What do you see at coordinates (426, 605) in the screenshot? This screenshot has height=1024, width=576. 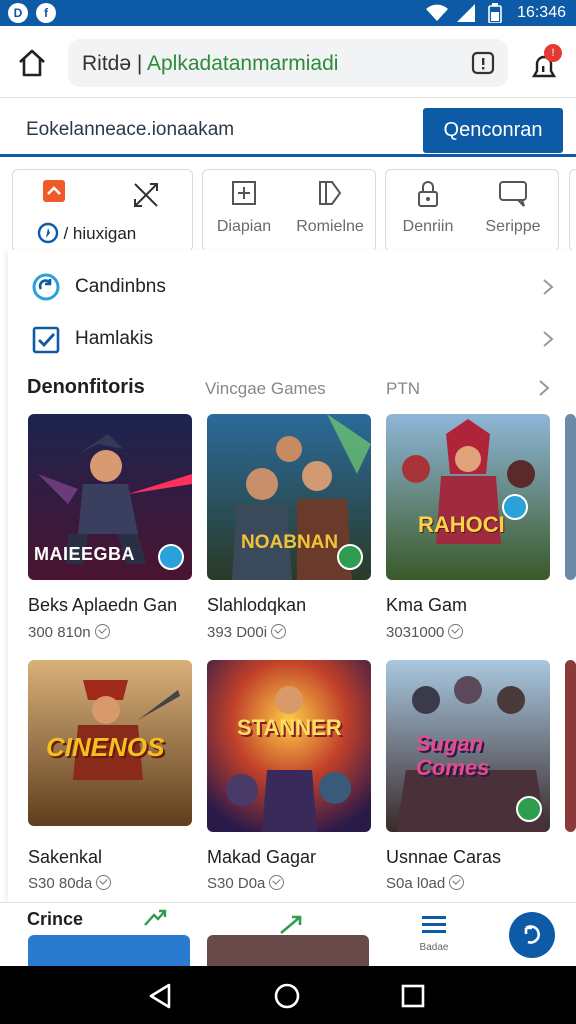 I see `game-title: Kma Gam` at bounding box center [426, 605].